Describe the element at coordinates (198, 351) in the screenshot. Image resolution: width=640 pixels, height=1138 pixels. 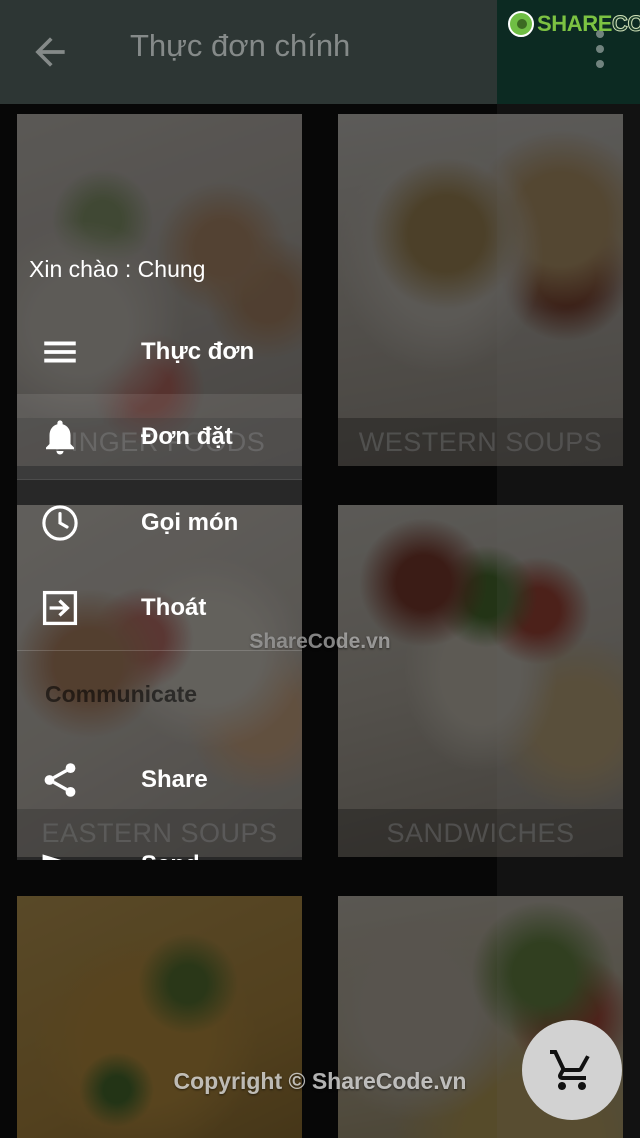
I see `drawer-item-label: Thực đơn` at that location.